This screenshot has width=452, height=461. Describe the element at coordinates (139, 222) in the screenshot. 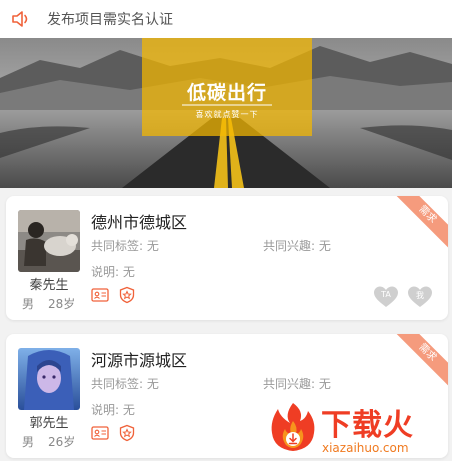

I see `card-location: 德州市德城区` at that location.